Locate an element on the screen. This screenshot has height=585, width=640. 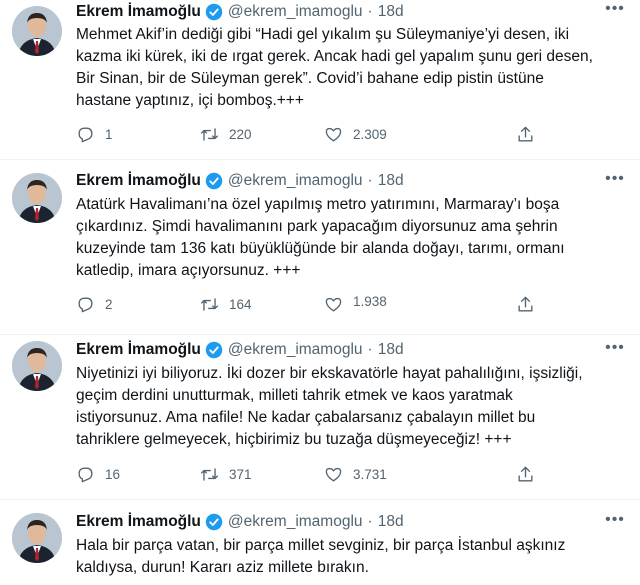
retweet-button: 371 is located at coordinates (226, 474).